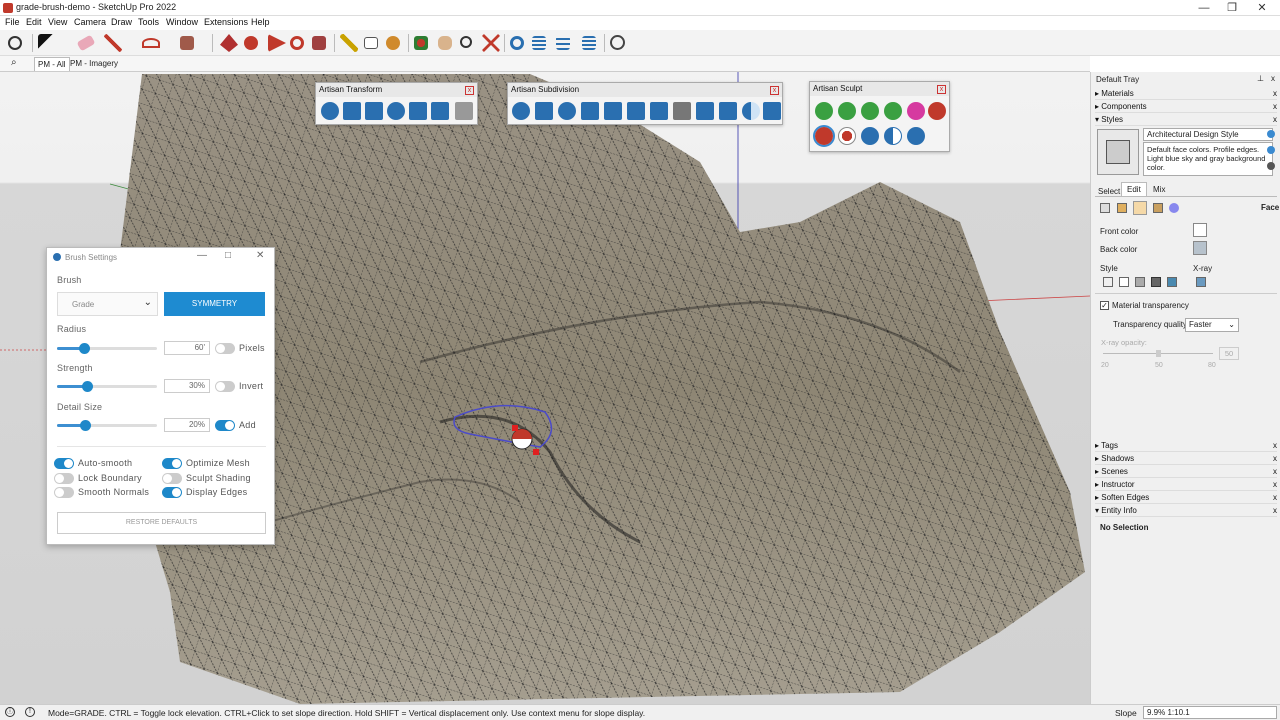  Describe the element at coordinates (1208, 134) in the screenshot. I see `style-name-field: Architectural Design Style` at that location.